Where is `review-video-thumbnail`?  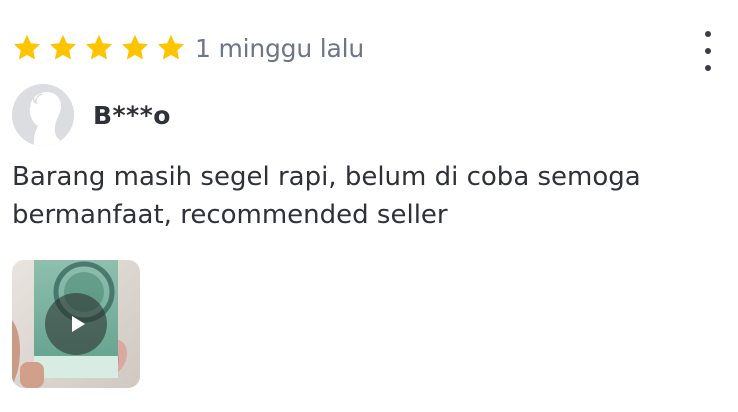 review-video-thumbnail is located at coordinates (76, 324).